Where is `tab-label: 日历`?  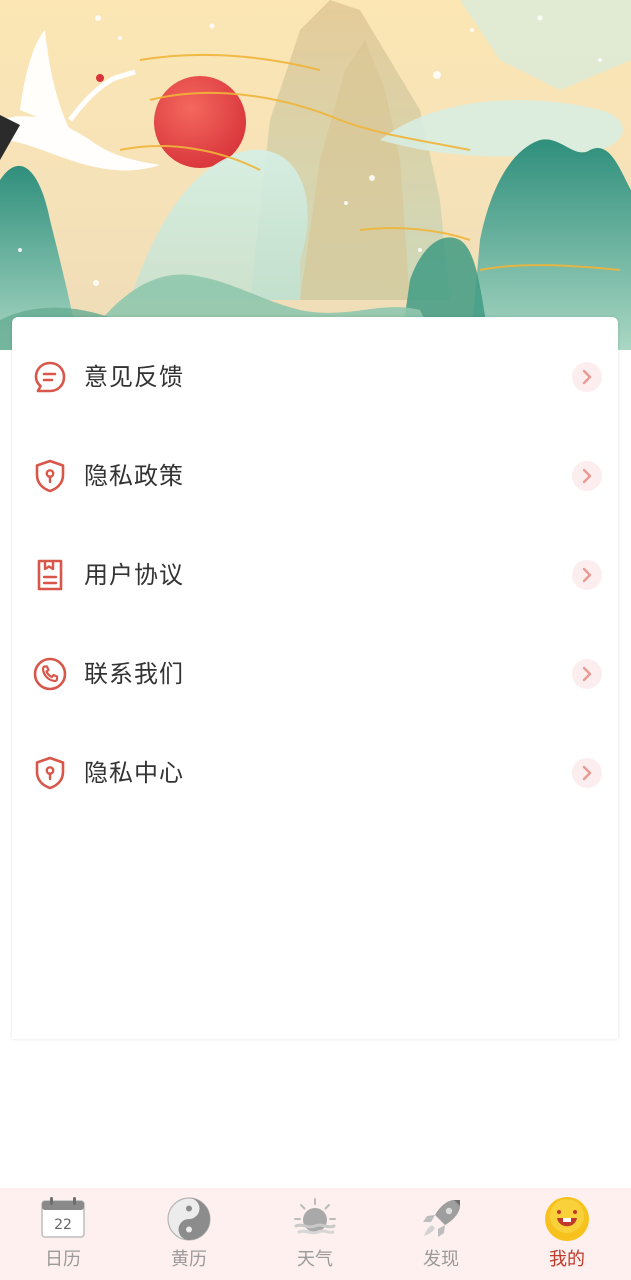
tab-label: 日历 is located at coordinates (63, 1259).